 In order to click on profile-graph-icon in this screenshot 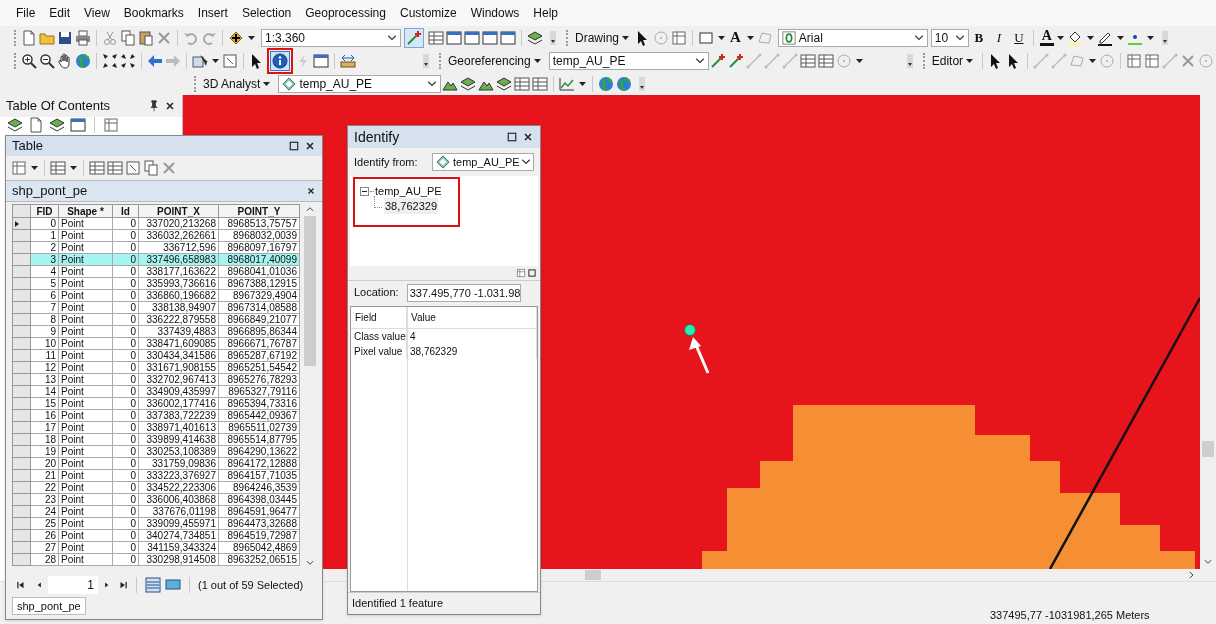, I will do `click(567, 83)`.